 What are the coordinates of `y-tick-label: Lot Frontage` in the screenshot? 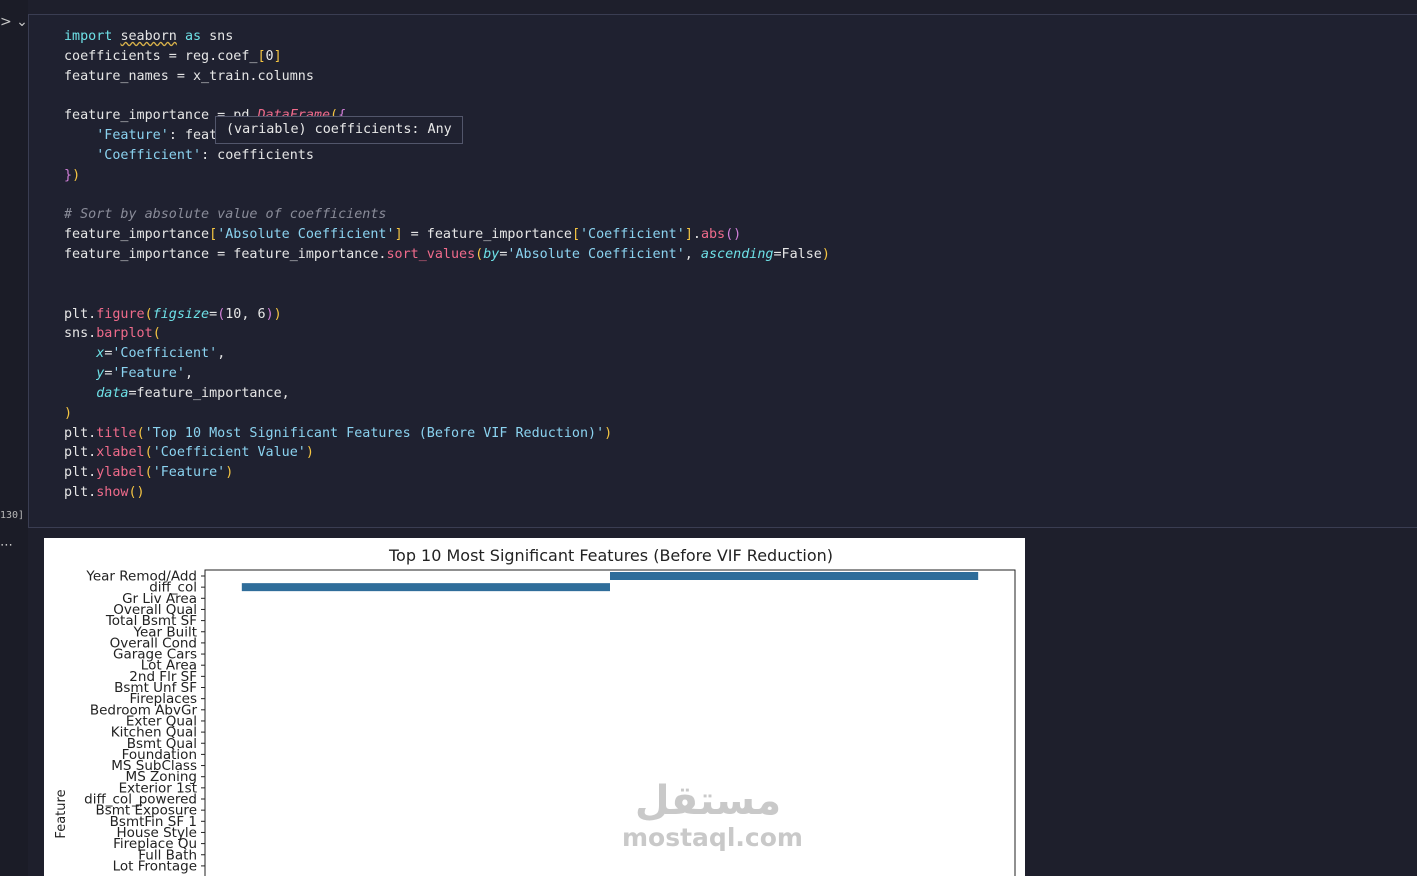 It's located at (155, 866).